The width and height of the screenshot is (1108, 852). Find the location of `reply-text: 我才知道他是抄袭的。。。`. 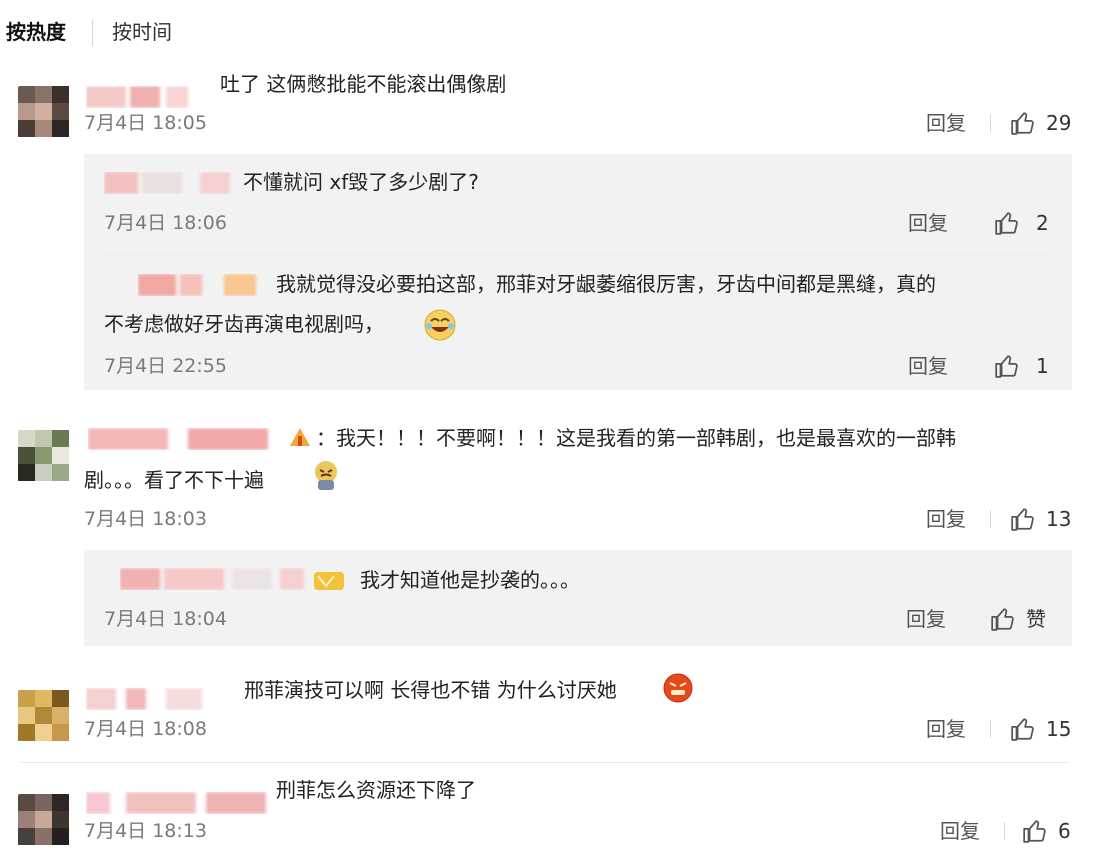

reply-text: 我才知道他是抄袭的。。。 is located at coordinates (470, 580).